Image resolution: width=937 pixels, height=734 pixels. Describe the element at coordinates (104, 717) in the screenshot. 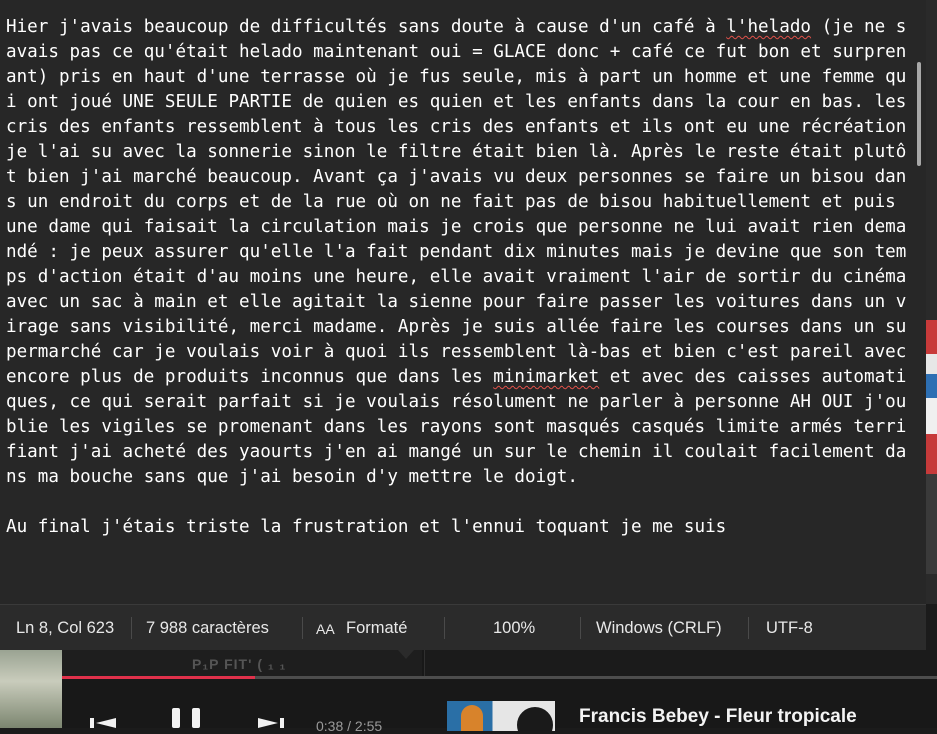

I see `previous-track-icon` at that location.